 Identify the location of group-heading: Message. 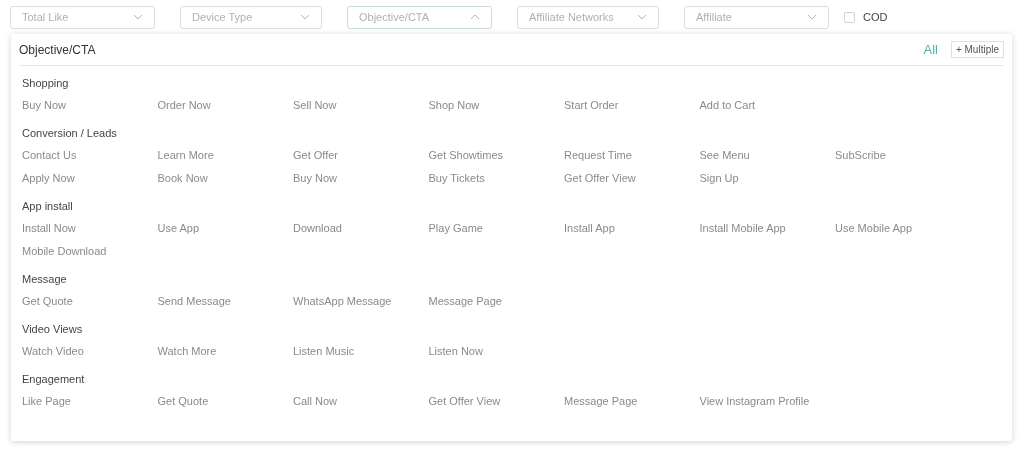
(45, 279).